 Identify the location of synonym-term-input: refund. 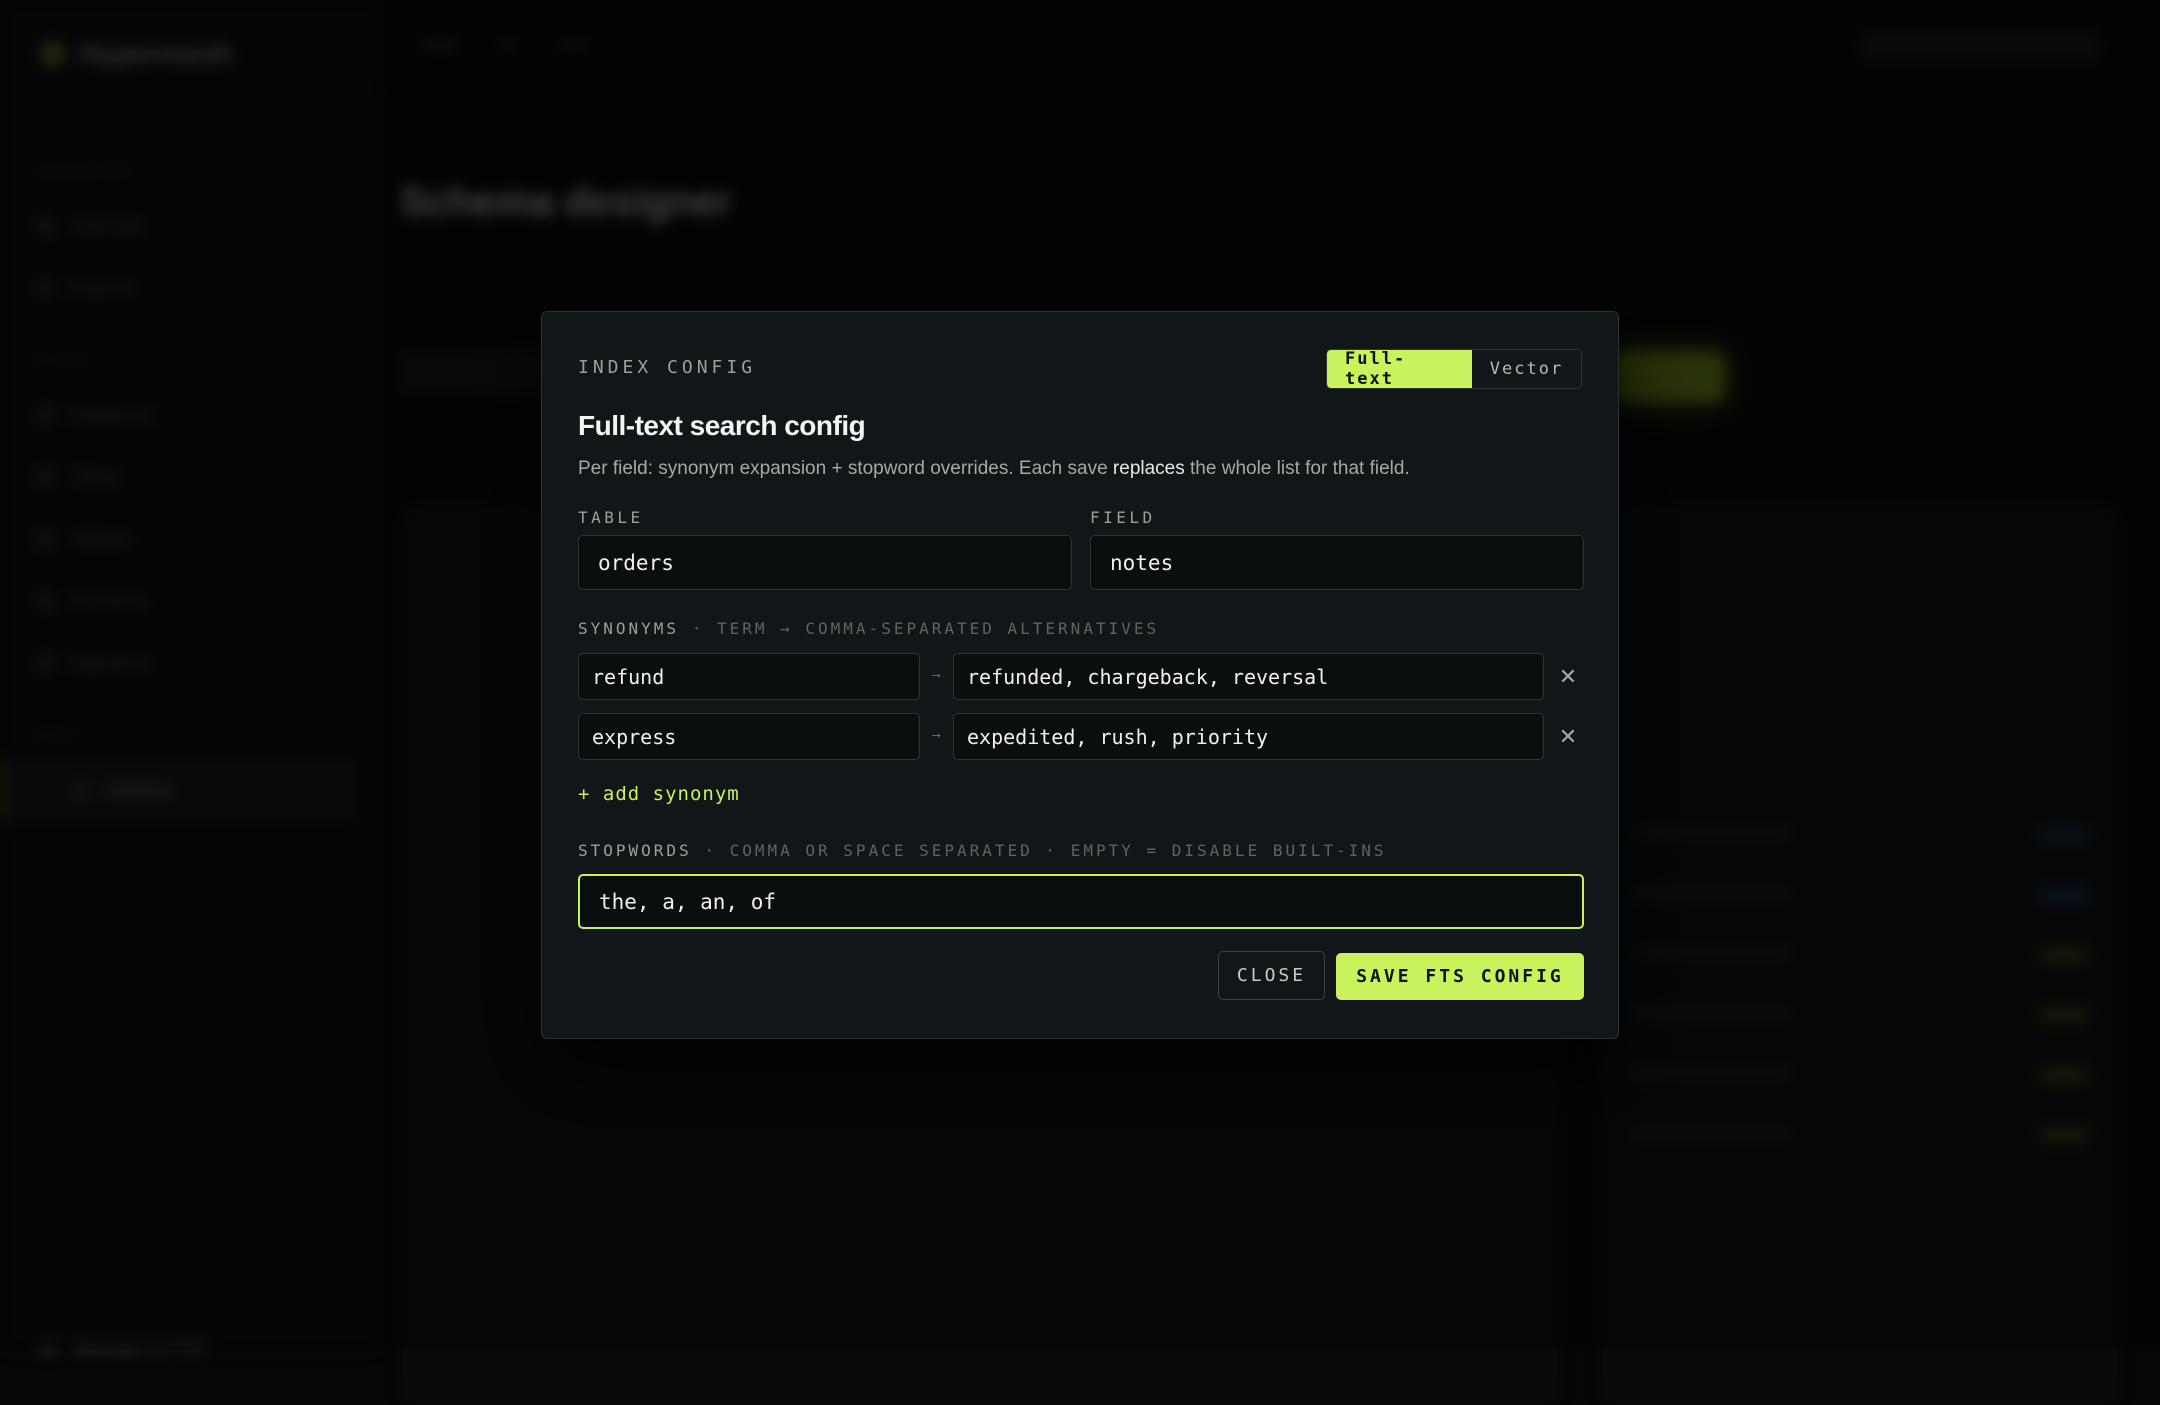
(749, 676).